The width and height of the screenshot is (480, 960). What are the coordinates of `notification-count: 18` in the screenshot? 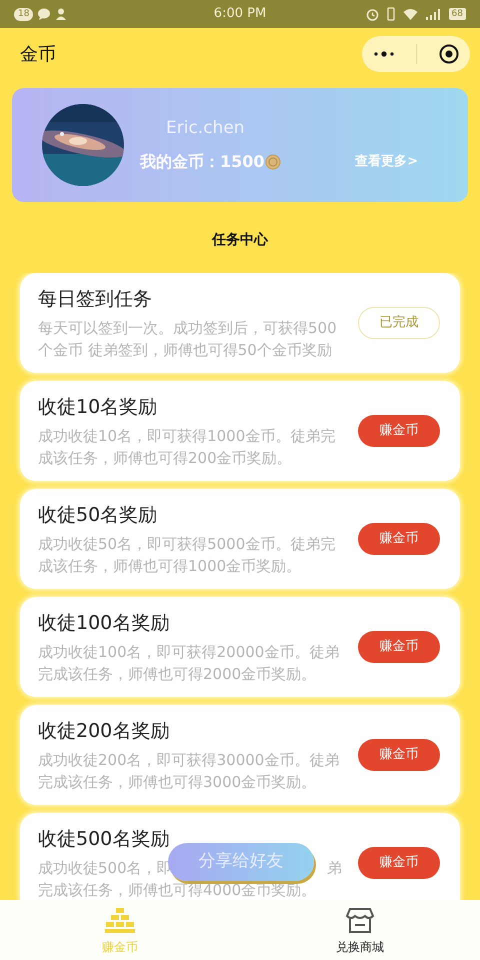 It's located at (24, 14).